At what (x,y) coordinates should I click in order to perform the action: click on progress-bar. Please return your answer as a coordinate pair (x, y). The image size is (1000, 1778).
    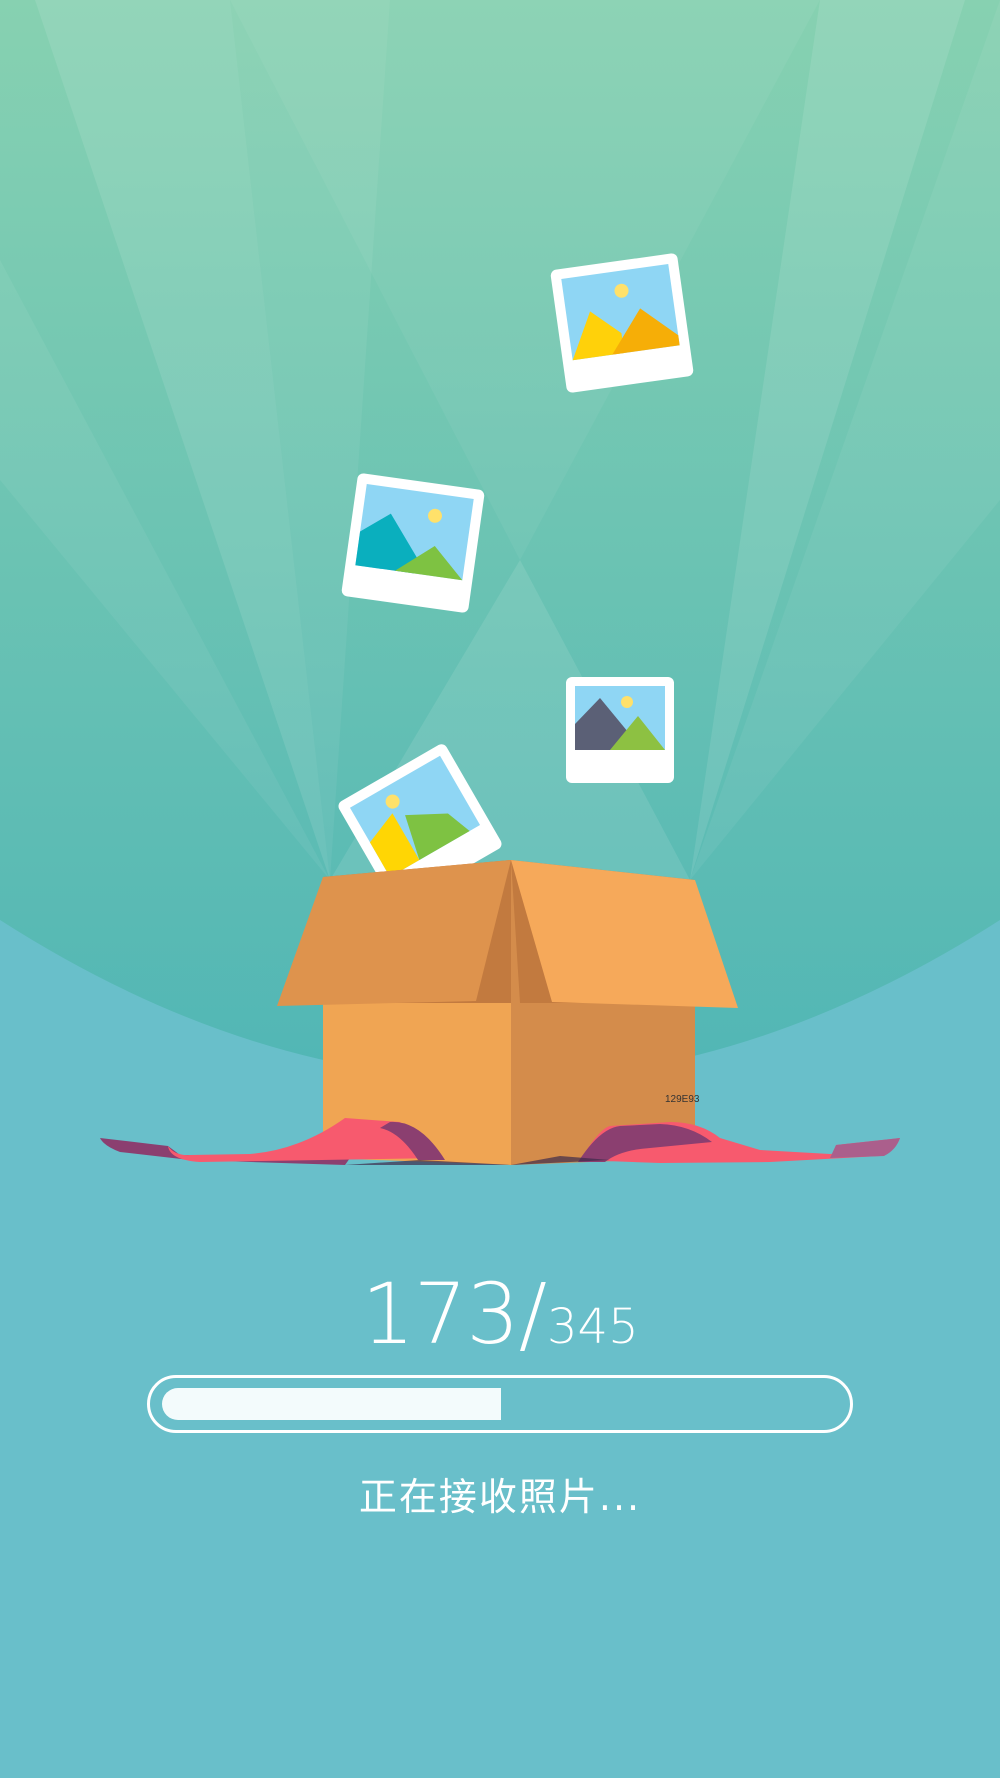
    Looking at the image, I should click on (500, 1404).